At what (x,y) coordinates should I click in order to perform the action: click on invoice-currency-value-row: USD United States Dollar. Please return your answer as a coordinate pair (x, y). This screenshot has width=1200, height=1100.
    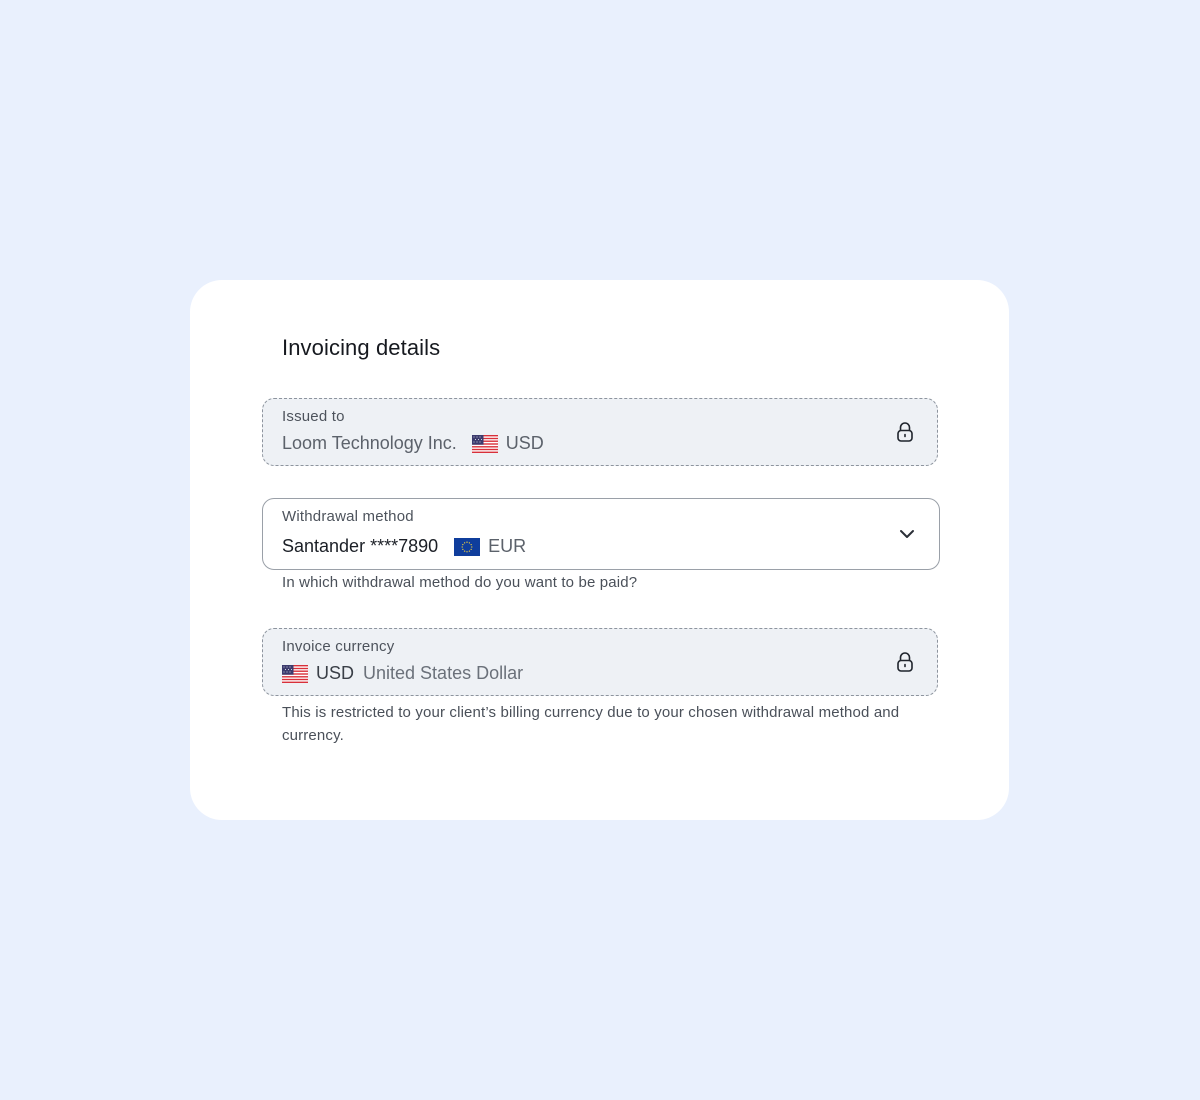
    Looking at the image, I should click on (402, 673).